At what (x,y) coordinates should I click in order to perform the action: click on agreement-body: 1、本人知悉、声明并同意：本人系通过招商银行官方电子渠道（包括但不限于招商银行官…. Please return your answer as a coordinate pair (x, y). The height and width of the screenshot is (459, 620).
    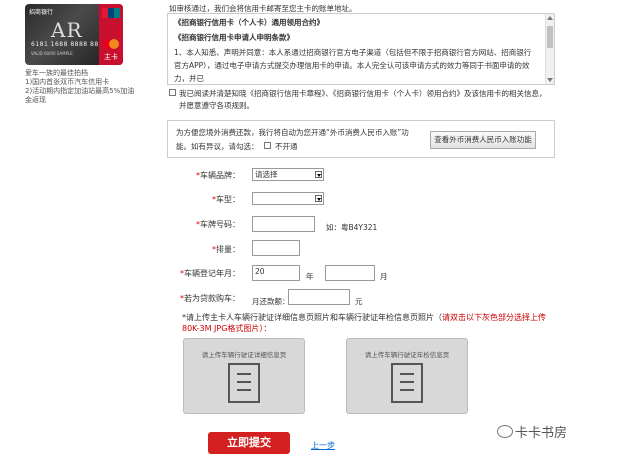
    Looking at the image, I should click on (353, 65).